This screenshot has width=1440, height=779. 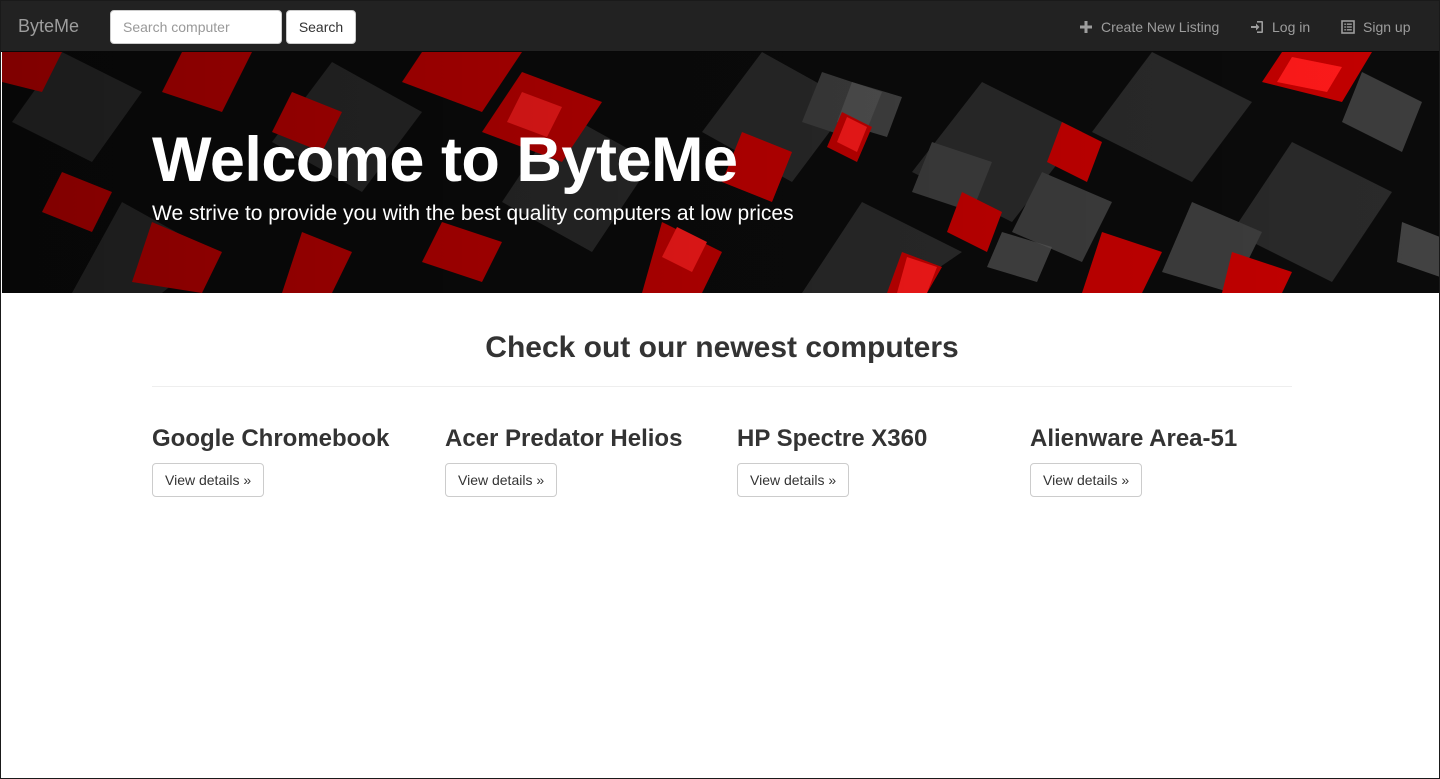 I want to click on create-listing-label: Create New Listing, so click(x=1160, y=26).